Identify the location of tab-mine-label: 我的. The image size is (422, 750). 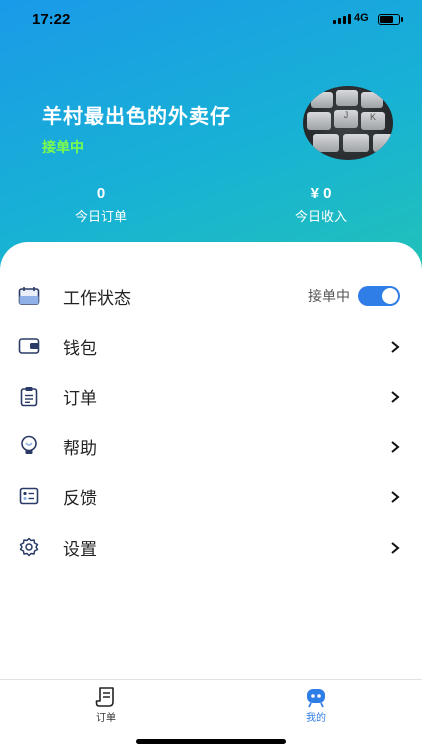
(316, 718).